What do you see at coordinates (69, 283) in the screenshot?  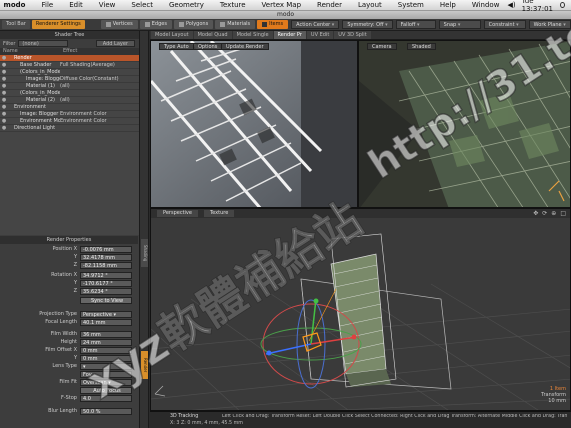 I see `rotation-y-field: Y -170.6177 °` at bounding box center [69, 283].